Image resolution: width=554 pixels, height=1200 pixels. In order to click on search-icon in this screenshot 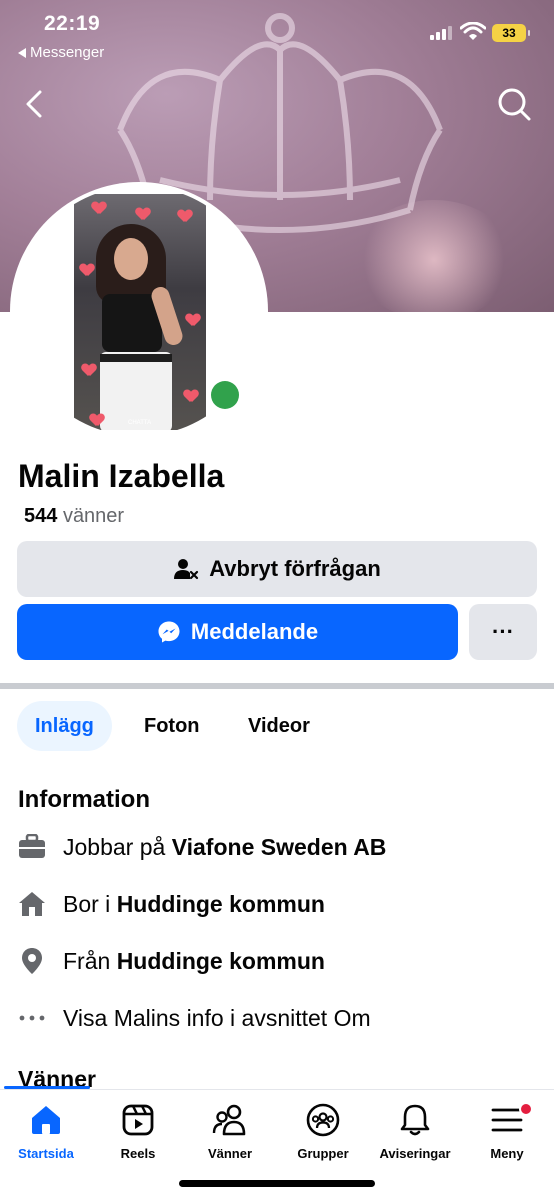, I will do `click(514, 104)`.